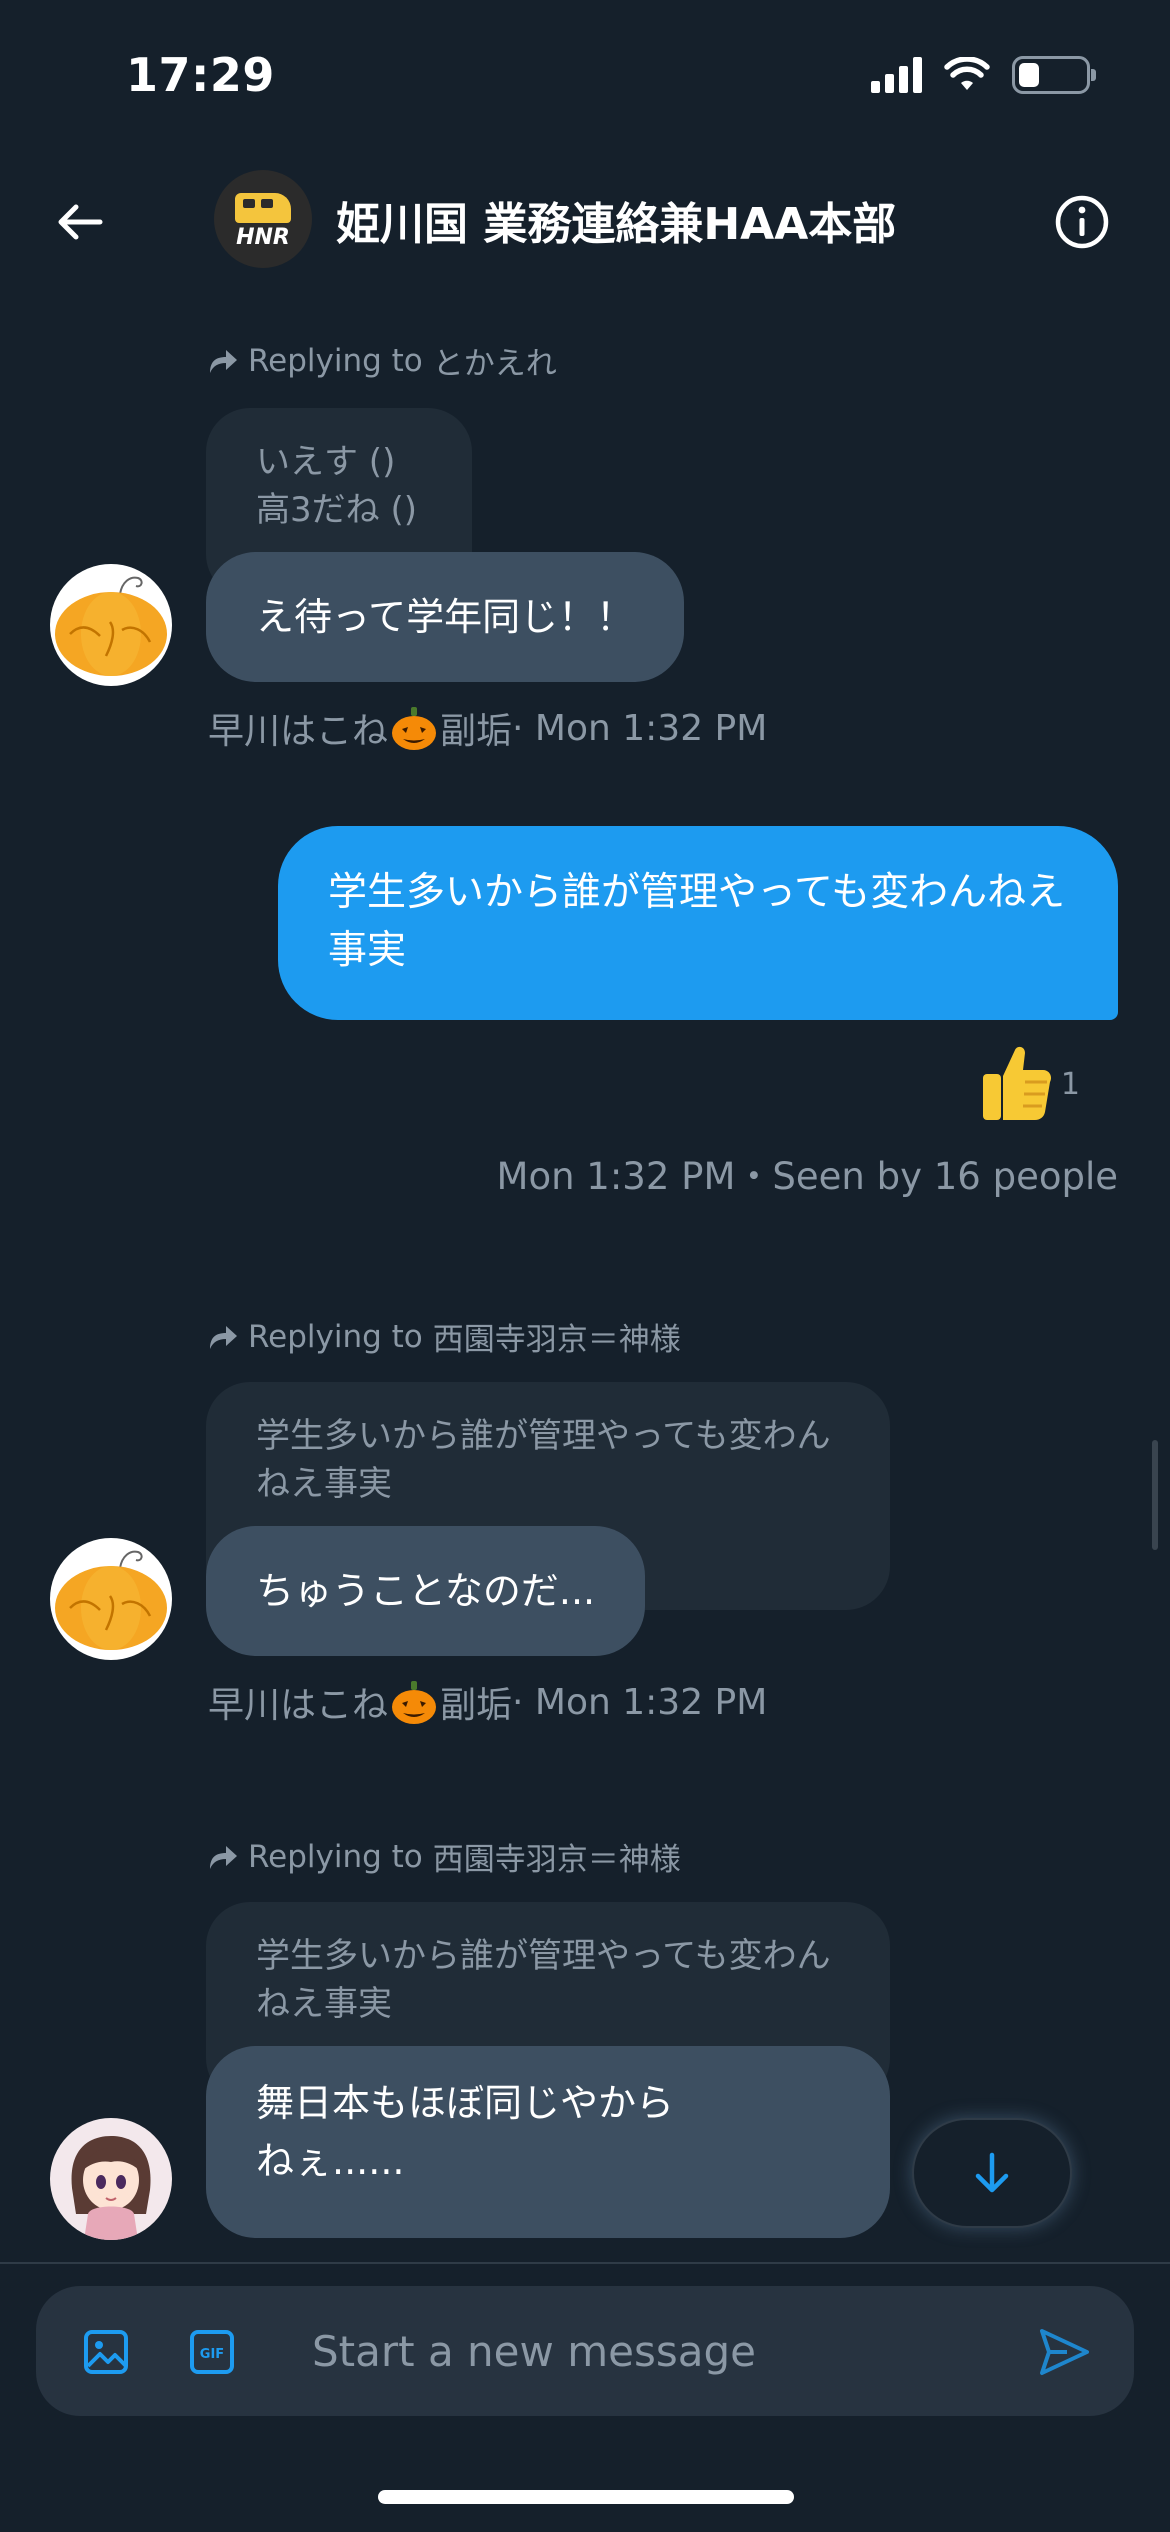  Describe the element at coordinates (896, 75) in the screenshot. I see `cellular-signal-icon` at that location.